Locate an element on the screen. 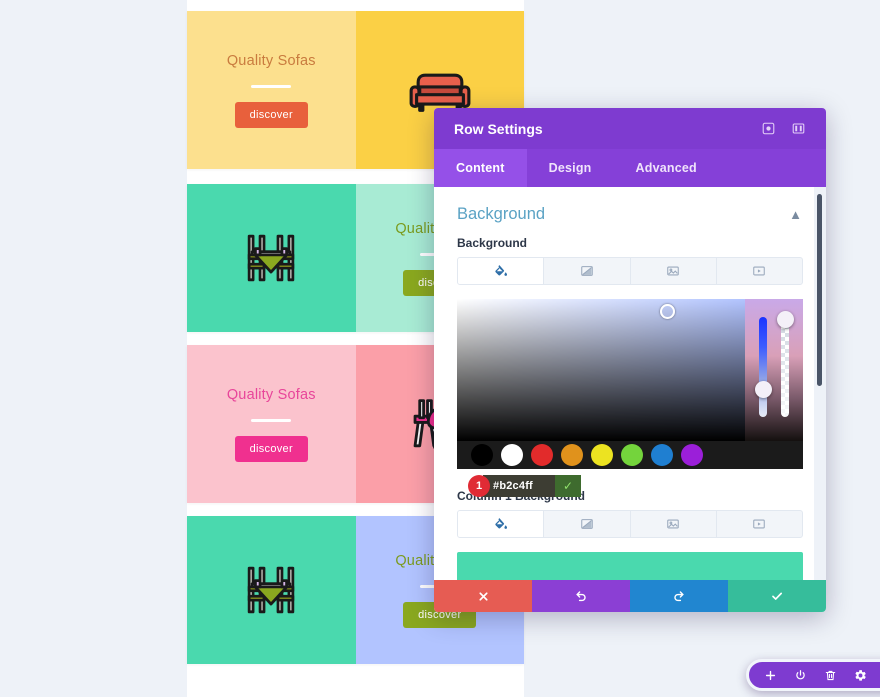 The image size is (880, 697). modal-action-bar is located at coordinates (630, 596).